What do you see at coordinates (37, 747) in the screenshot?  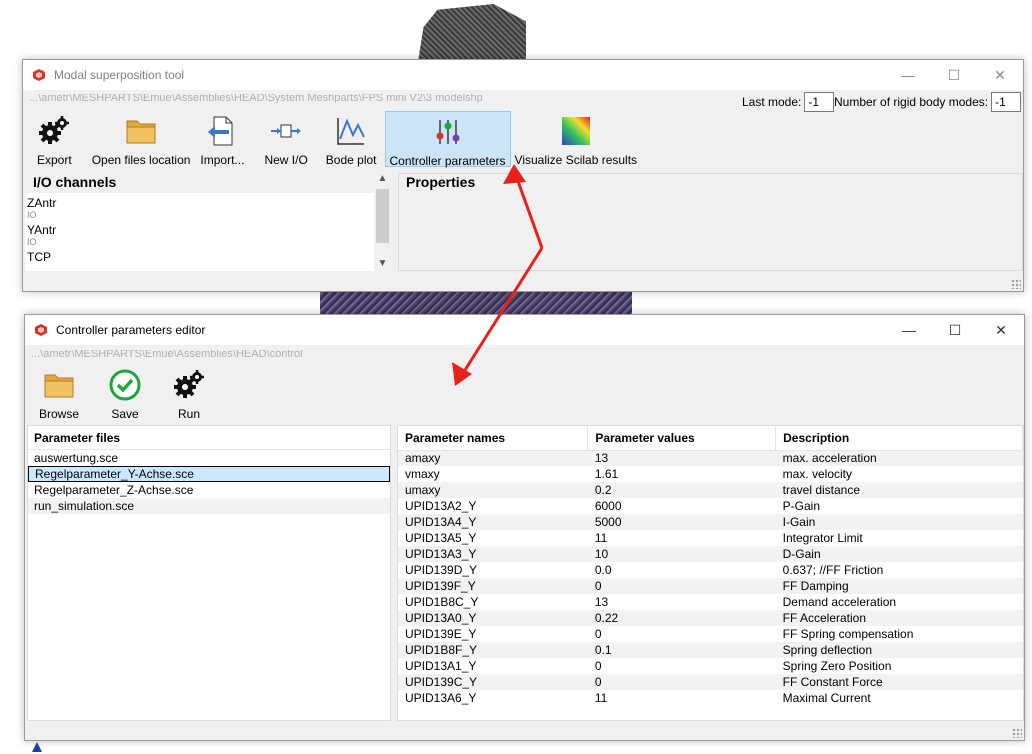 I see `taskbar-marker-icon` at bounding box center [37, 747].